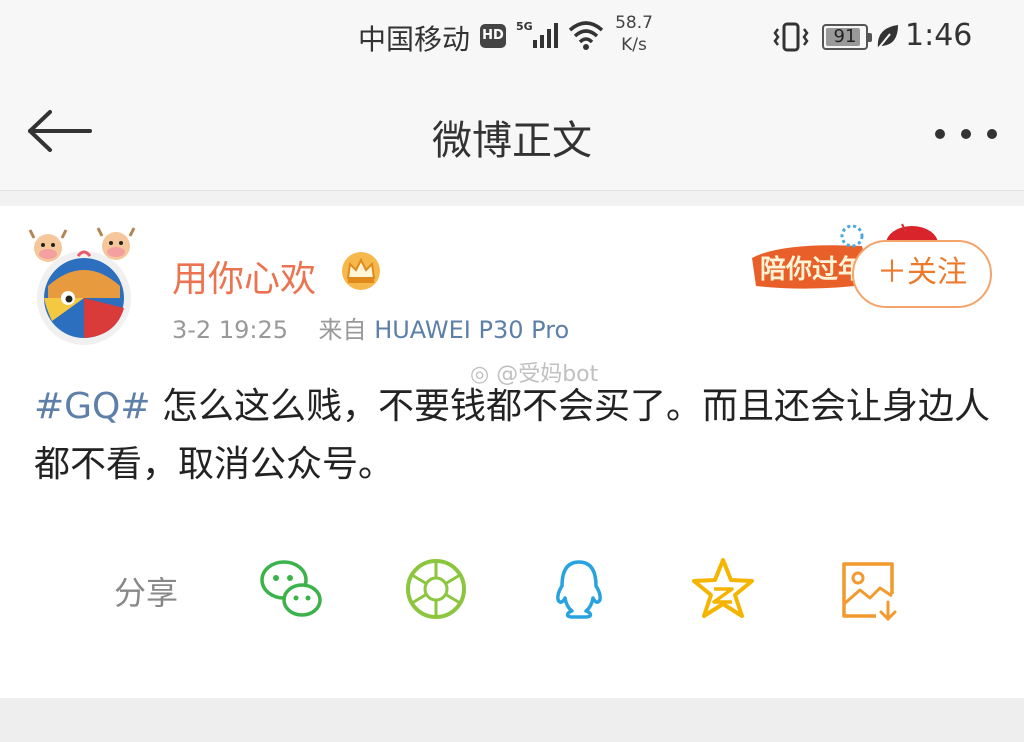 This screenshot has width=1024, height=742. What do you see at coordinates (370, 327) in the screenshot?
I see `post-meta: 3-2 19:25 来自 HUAWEI P30 Pro` at bounding box center [370, 327].